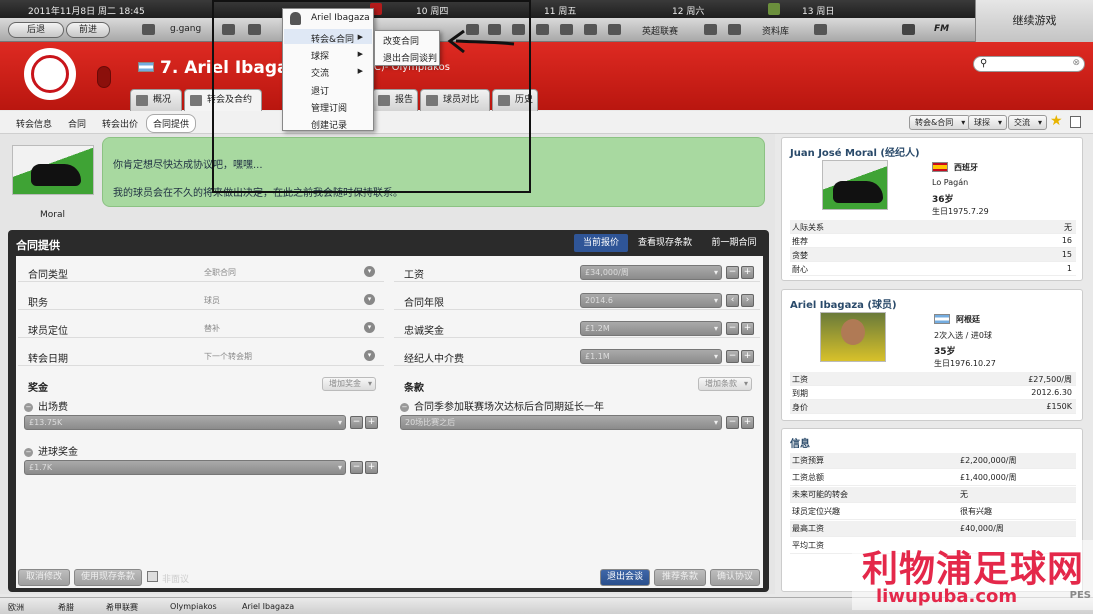  I want to click on breadcrumb-europe: 欧洲, so click(16, 607).